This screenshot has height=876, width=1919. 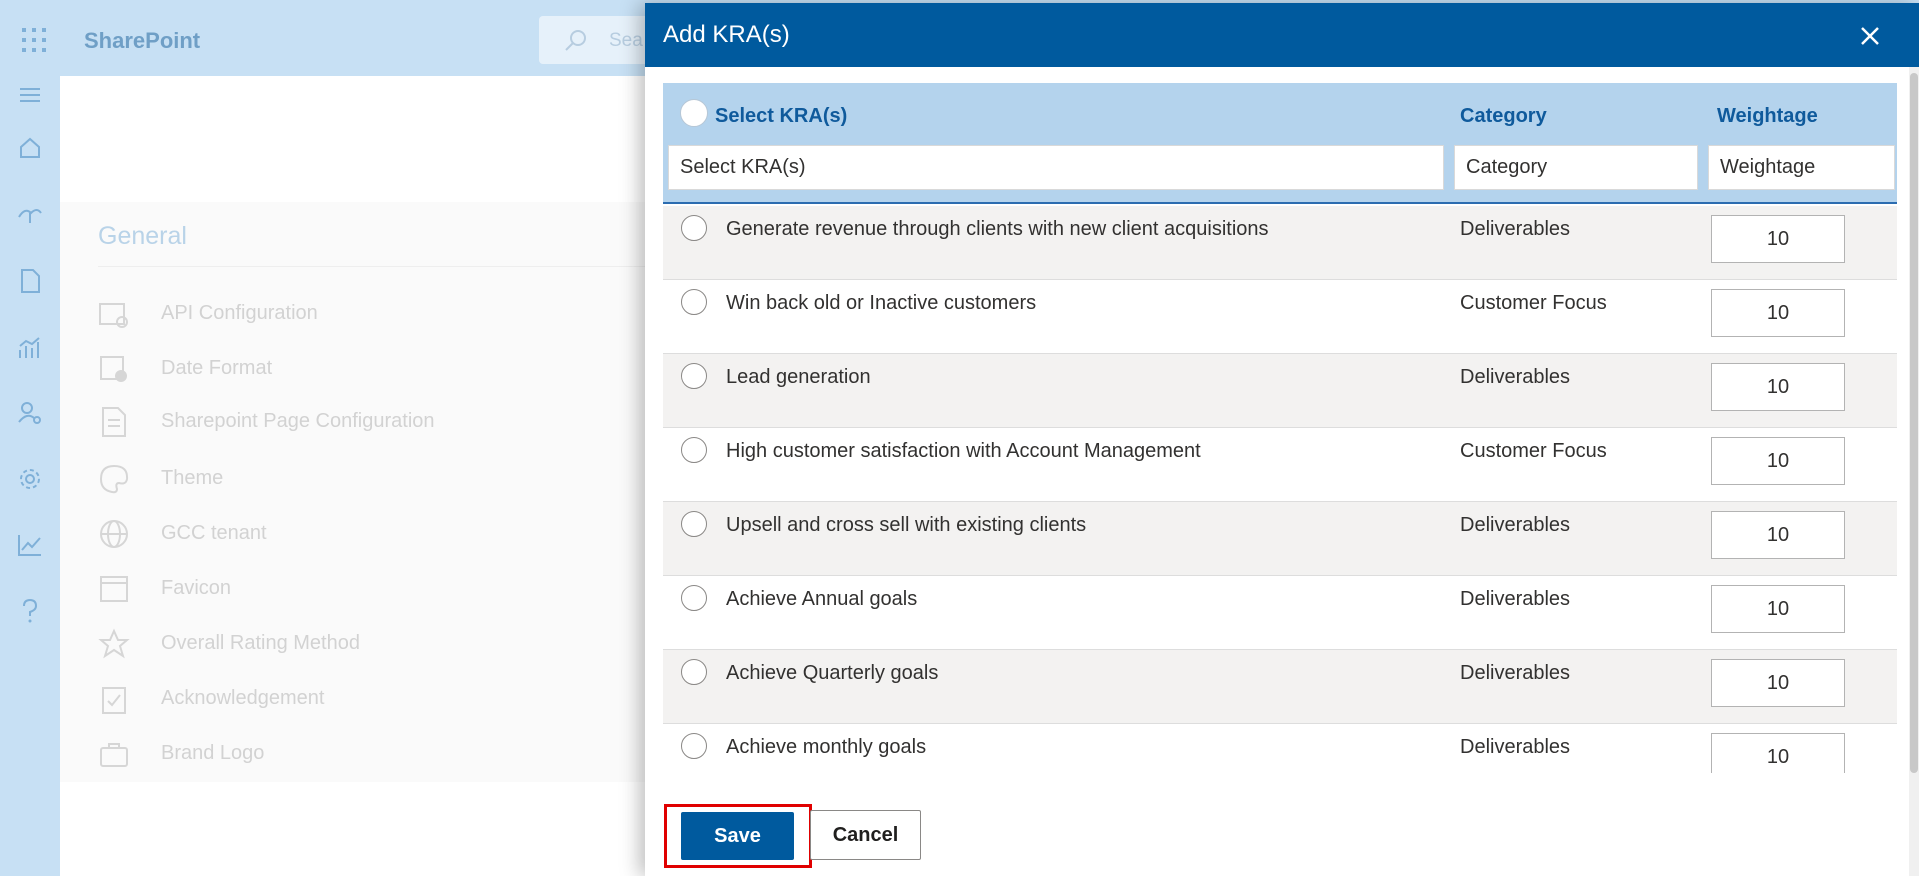 I want to click on save-button: Save, so click(x=737, y=836).